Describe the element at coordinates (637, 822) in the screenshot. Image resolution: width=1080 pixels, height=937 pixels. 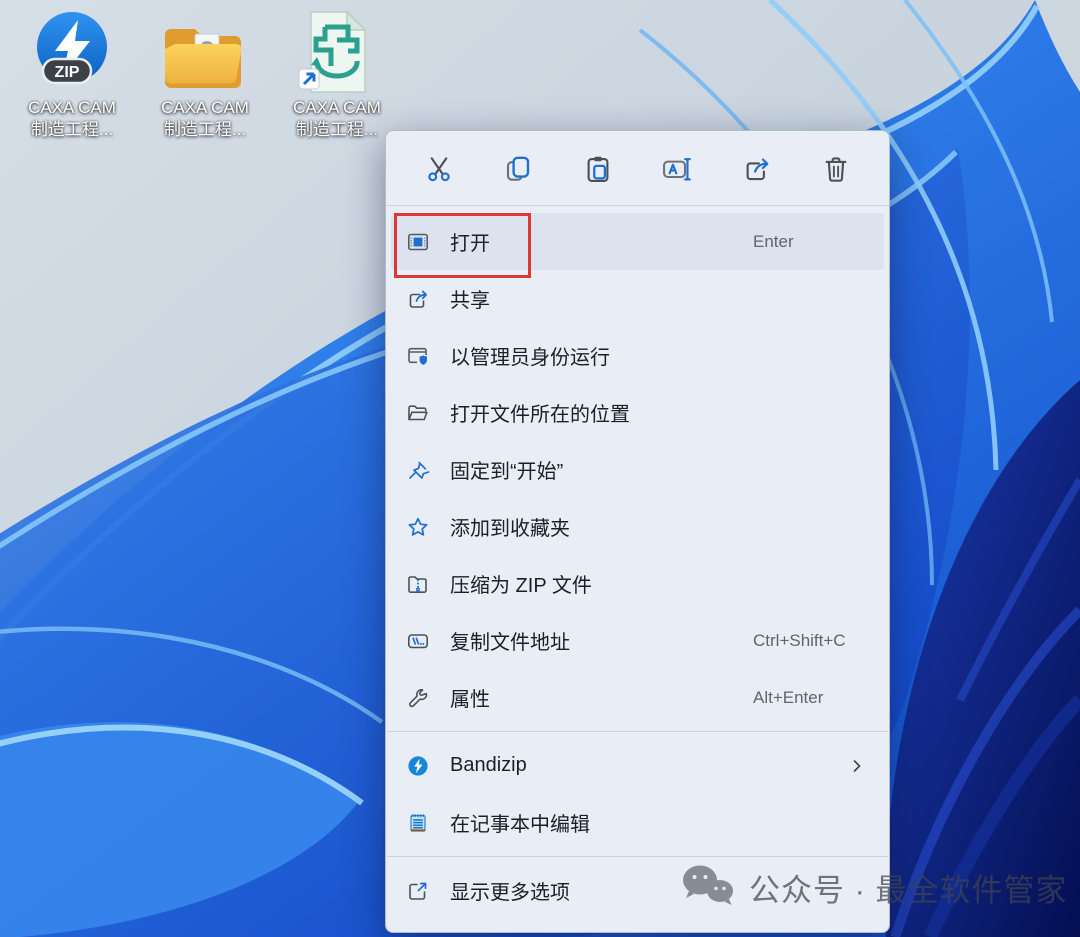
I see `menu-item-edit-in-notepad: 在记事本中编辑` at that location.